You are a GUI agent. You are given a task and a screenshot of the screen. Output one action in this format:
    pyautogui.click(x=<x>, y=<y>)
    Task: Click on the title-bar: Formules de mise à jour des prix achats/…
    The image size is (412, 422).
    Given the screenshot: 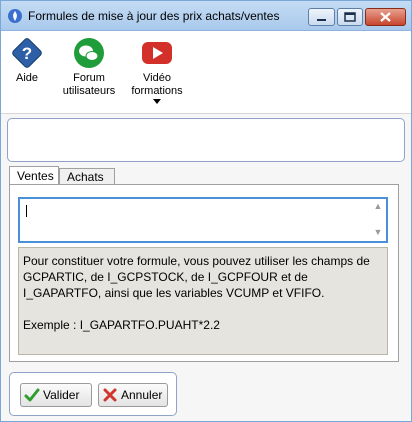 What is the action you would take?
    pyautogui.click(x=206, y=16)
    